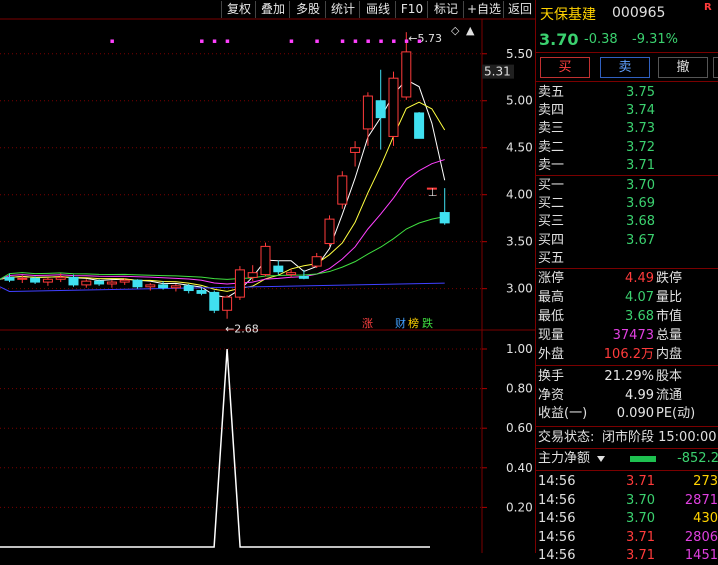 This screenshot has width=718, height=565. I want to click on price-change: -0.38, so click(601, 39).